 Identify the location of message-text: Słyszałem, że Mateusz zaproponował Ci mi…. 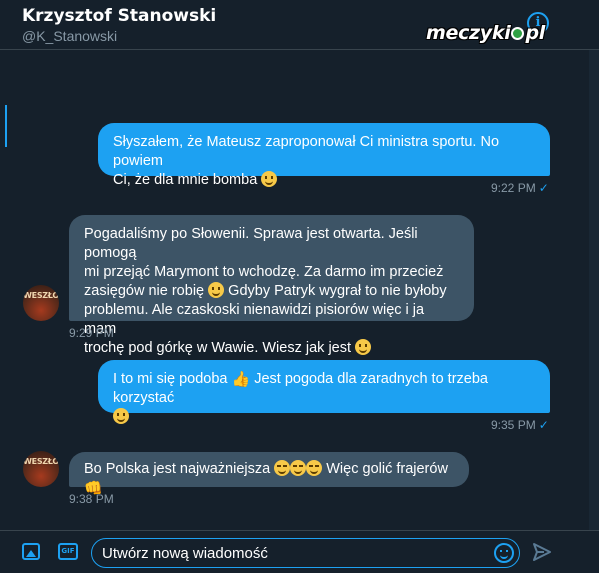
(306, 151).